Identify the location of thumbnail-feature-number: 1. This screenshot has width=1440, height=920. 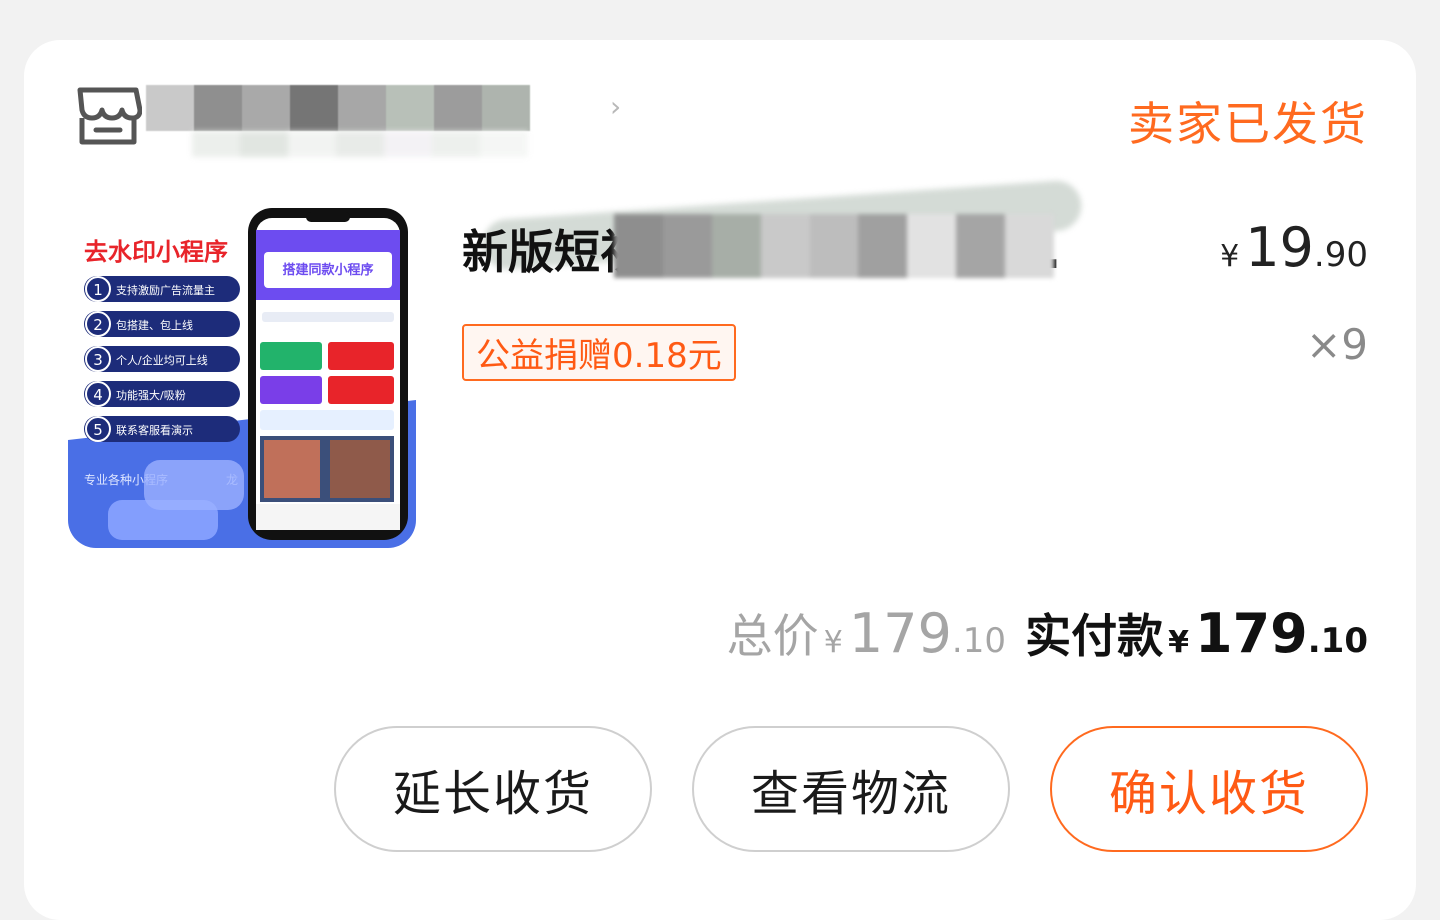
(98, 290).